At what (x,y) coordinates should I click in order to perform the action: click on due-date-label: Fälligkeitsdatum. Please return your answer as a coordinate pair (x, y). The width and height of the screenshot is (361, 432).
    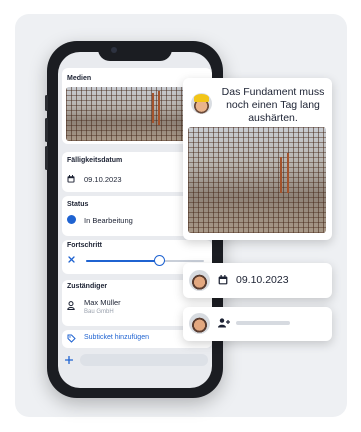
    Looking at the image, I should click on (95, 160).